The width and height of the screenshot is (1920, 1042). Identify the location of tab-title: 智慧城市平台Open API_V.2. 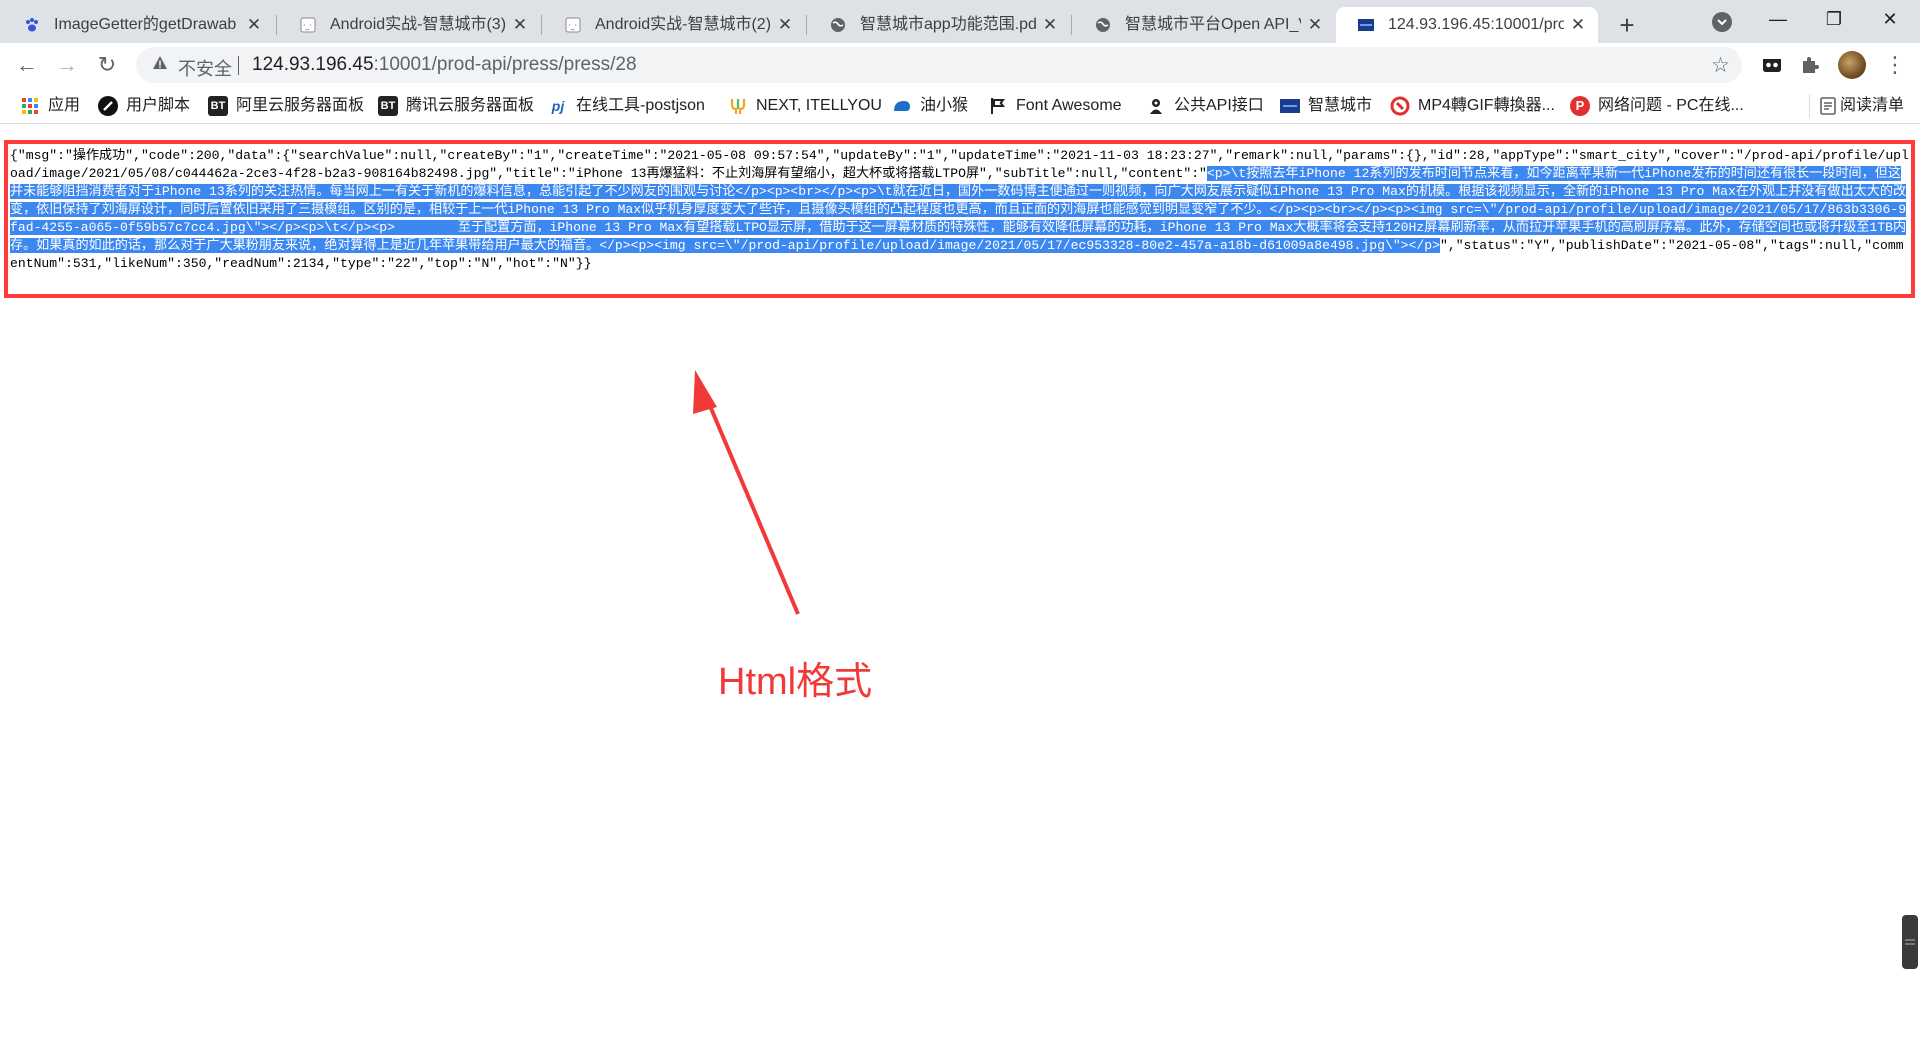
(1213, 24).